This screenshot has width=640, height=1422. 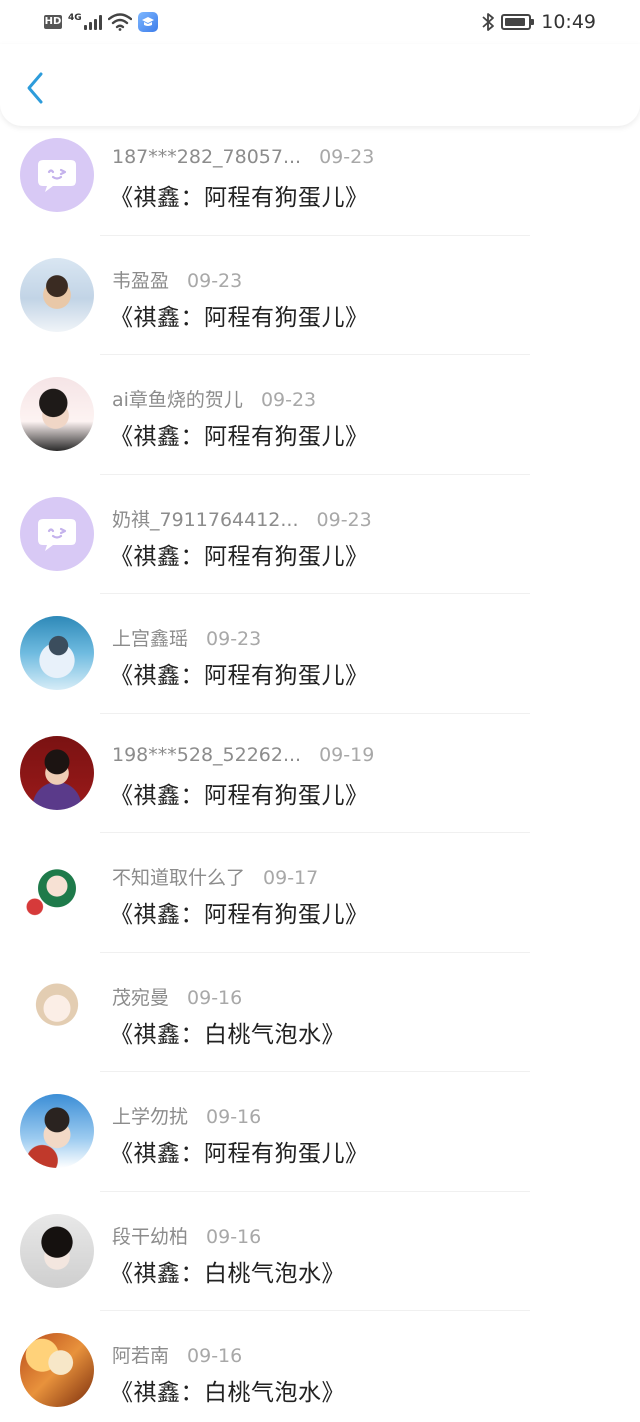 I want to click on signal-icon, so click(x=92, y=22).